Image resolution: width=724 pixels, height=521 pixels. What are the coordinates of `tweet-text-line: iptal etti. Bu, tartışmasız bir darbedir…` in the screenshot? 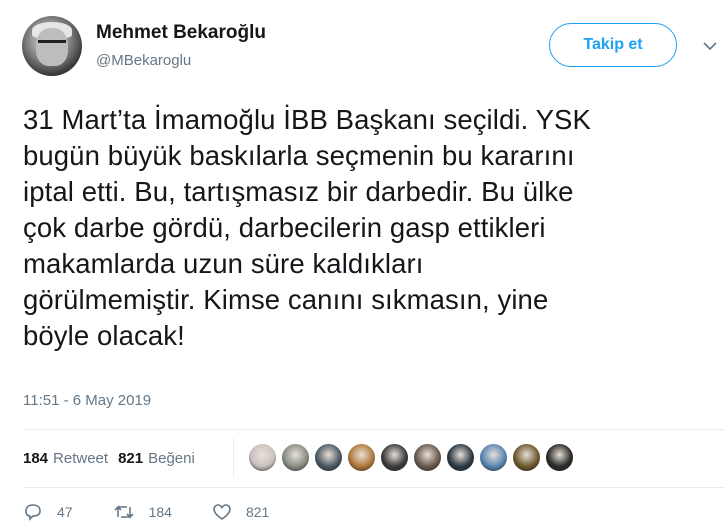 It's located at (298, 191).